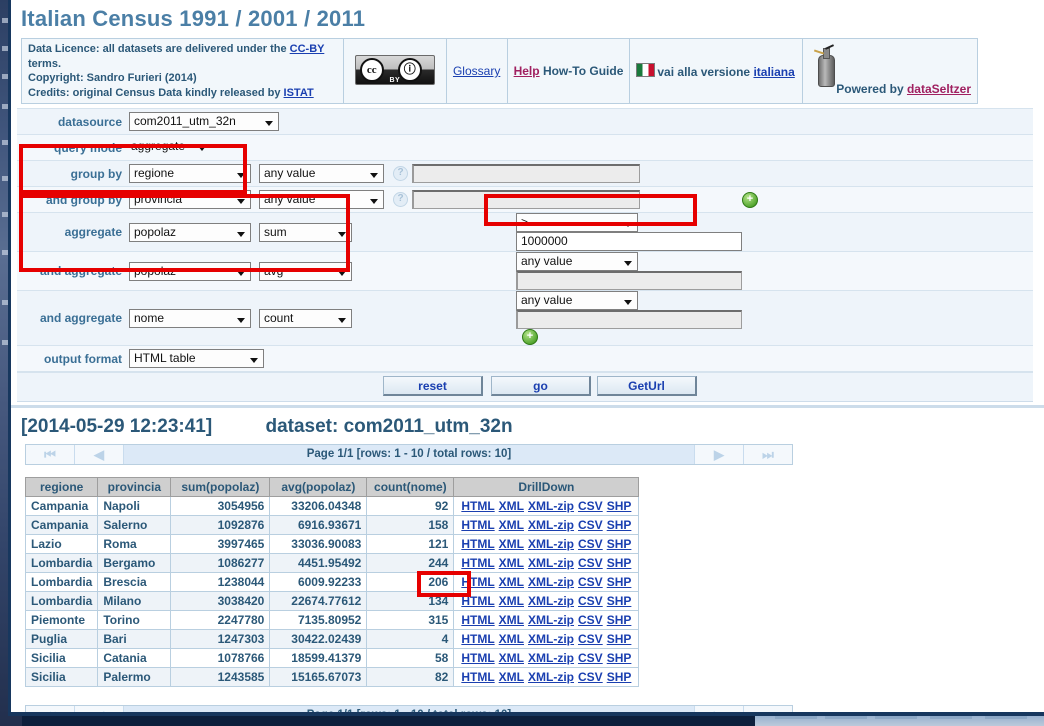 The width and height of the screenshot is (1044, 726). What do you see at coordinates (170, 147) in the screenshot?
I see `query-mode-select: aggregate` at bounding box center [170, 147].